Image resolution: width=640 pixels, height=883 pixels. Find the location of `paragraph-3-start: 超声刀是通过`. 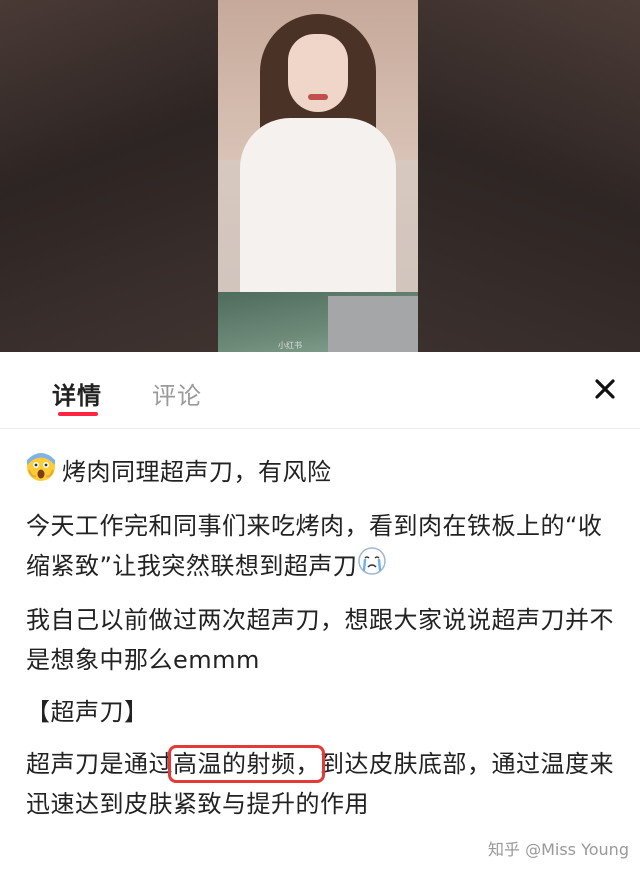

paragraph-3-start: 超声刀是通过 is located at coordinates (99, 764).